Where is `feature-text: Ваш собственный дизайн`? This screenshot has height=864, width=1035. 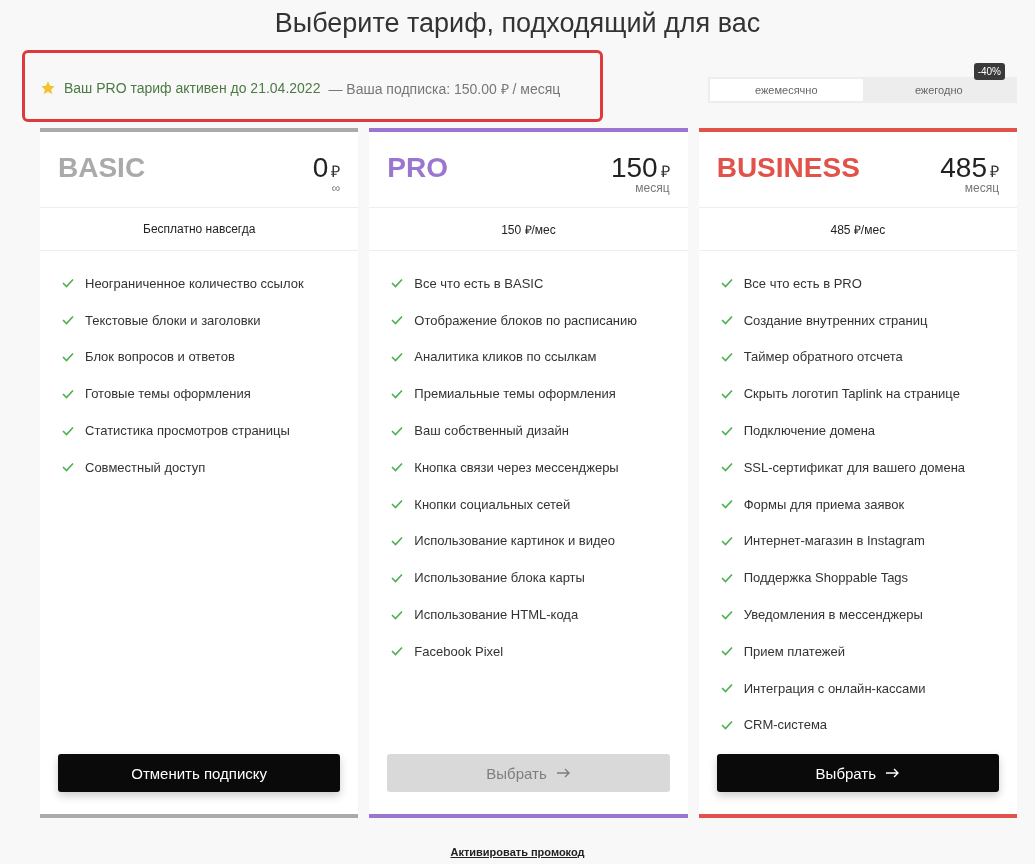 feature-text: Ваш собственный дизайн is located at coordinates (491, 431).